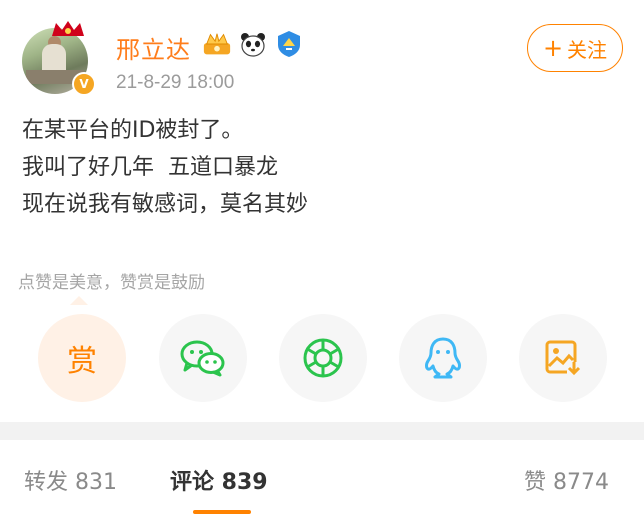  I want to click on share-moments-button, so click(323, 358).